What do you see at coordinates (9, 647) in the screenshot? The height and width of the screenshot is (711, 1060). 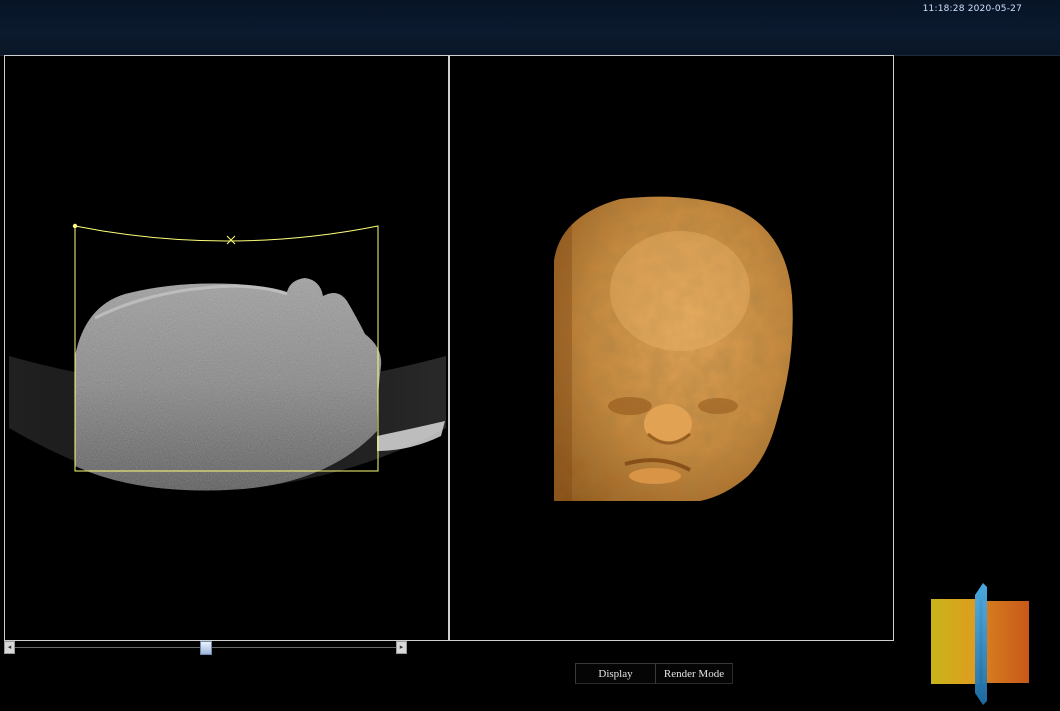 I see `scroll-left-button: ◂` at bounding box center [9, 647].